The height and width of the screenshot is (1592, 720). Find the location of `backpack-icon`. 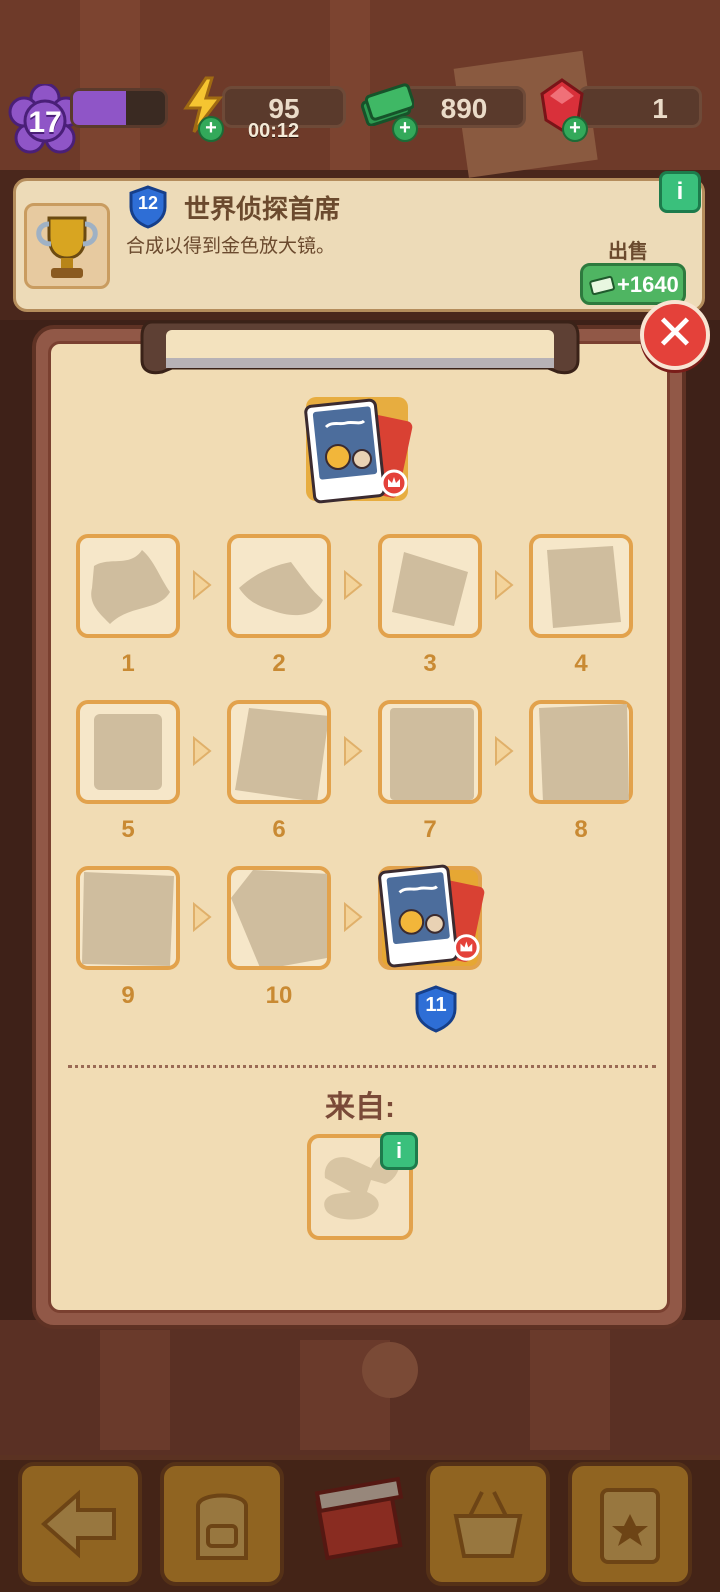

backpack-icon is located at coordinates (222, 1526).